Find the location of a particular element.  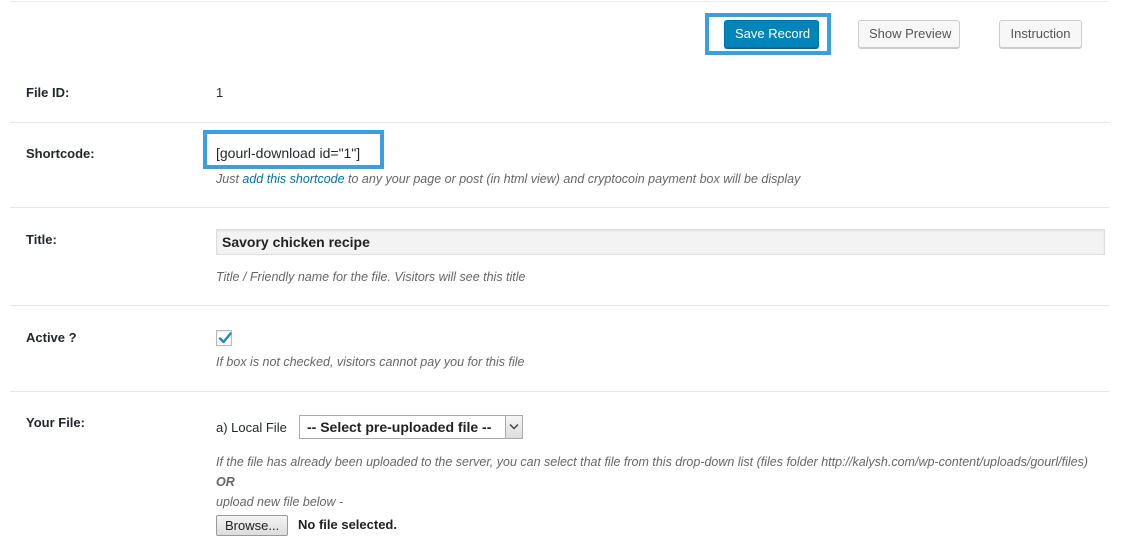

top-divider is located at coordinates (559, 1).